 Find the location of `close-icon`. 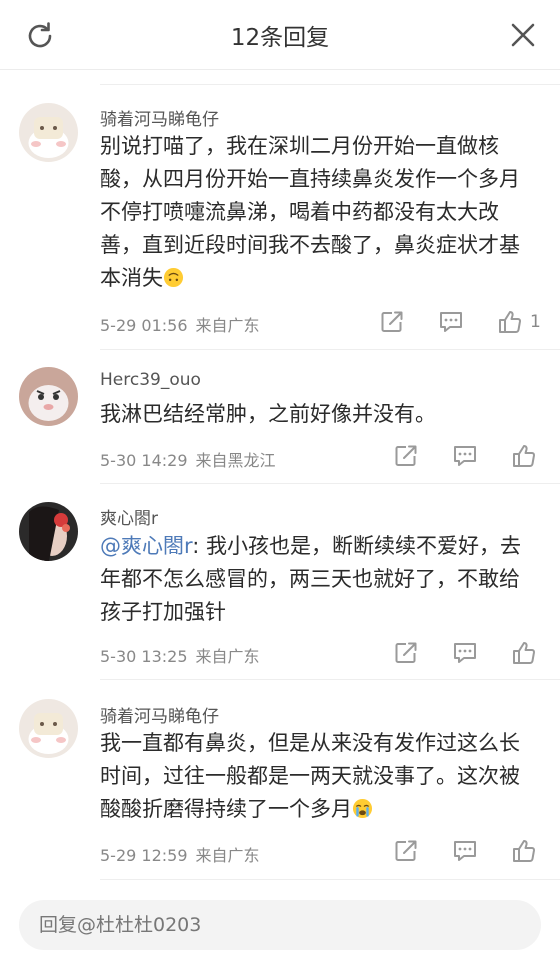

close-icon is located at coordinates (523, 35).